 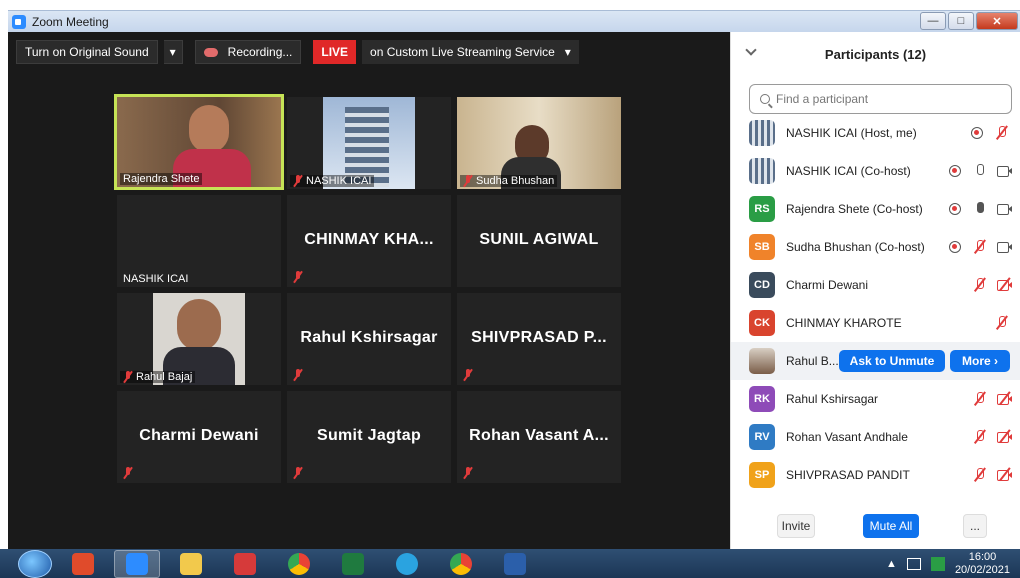 I want to click on tile-name: Rajendra Shete, so click(x=161, y=179).